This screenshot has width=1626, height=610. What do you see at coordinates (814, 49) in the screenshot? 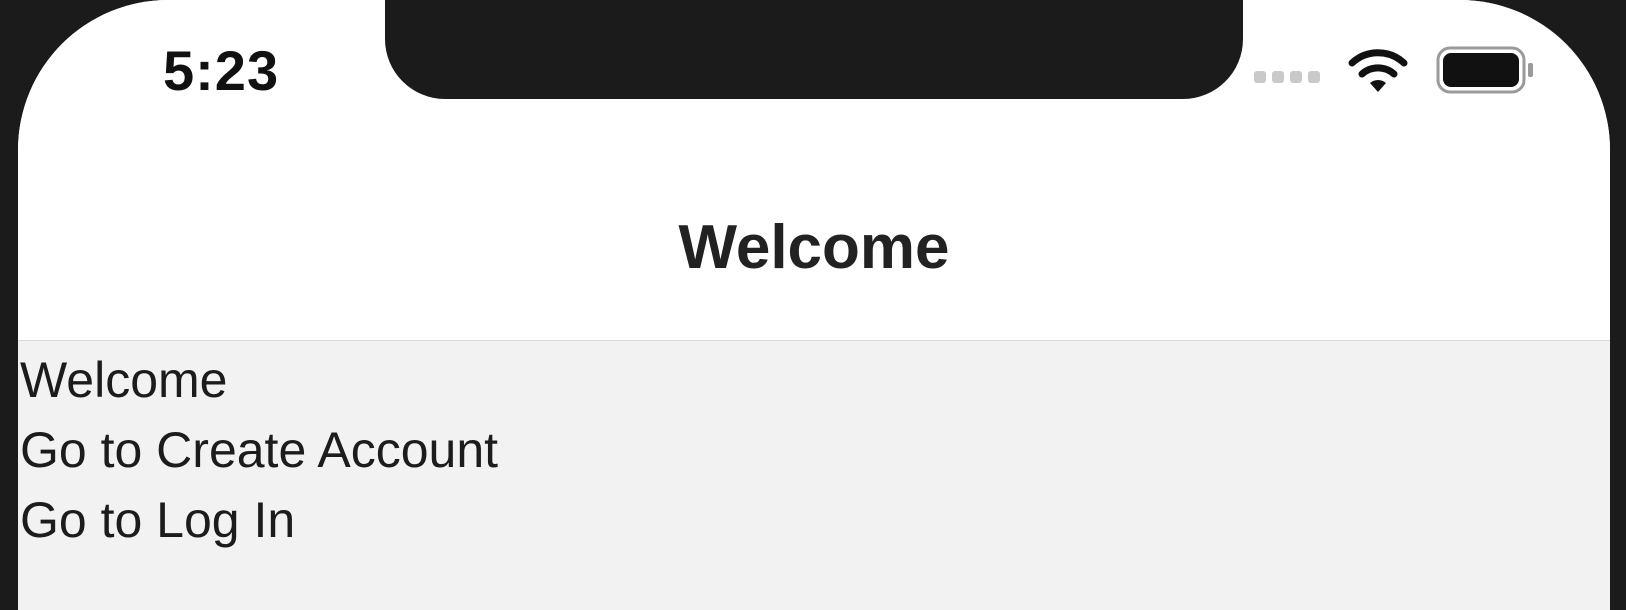
I see `device-notch` at bounding box center [814, 49].